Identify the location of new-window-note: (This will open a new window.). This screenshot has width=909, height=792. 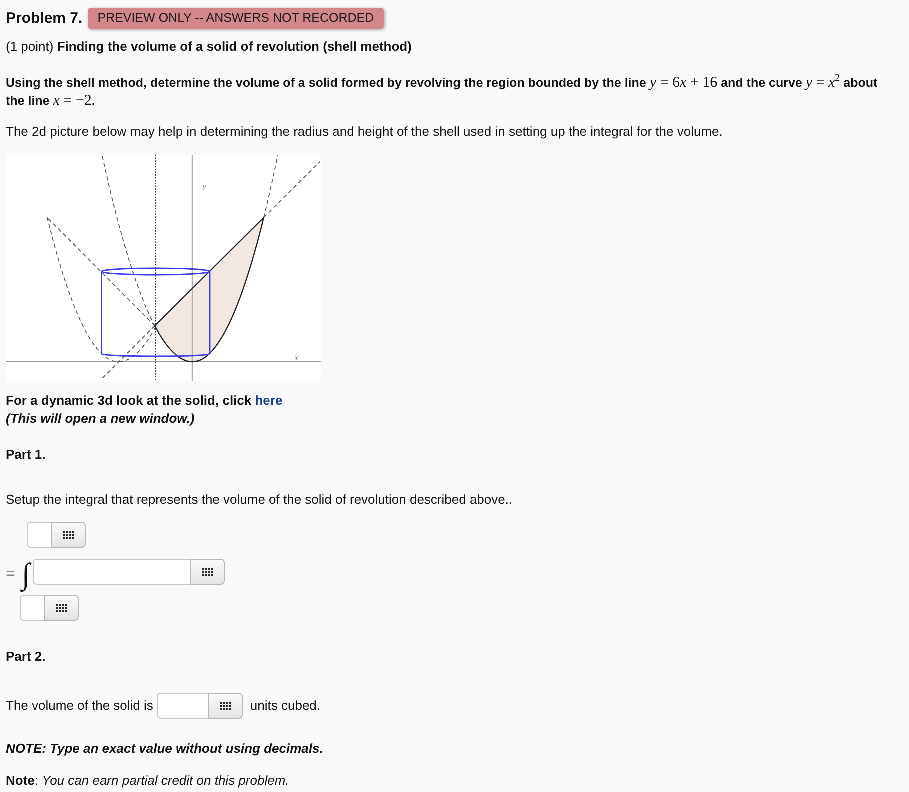
(100, 419).